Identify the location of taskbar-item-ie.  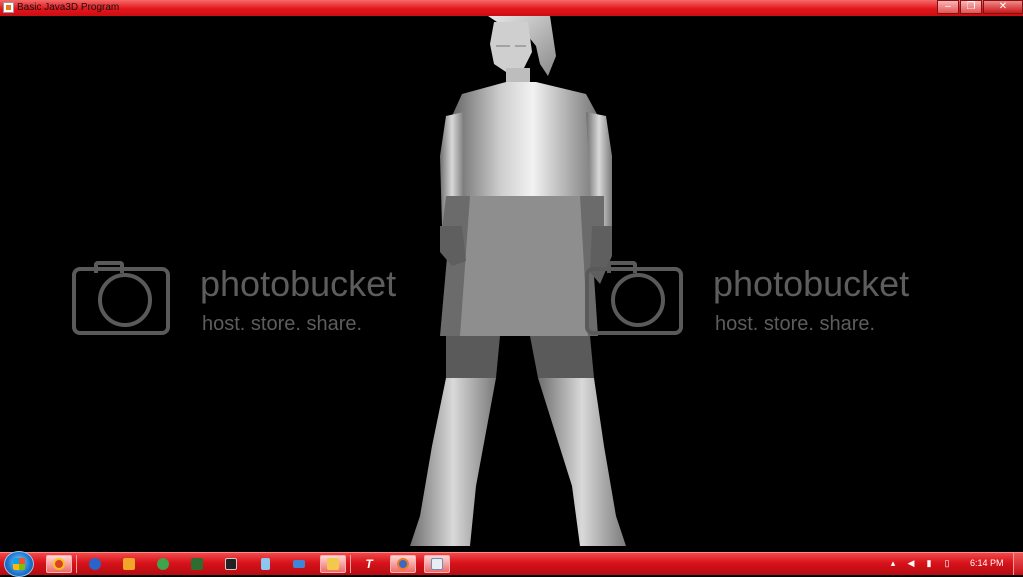
(95, 564).